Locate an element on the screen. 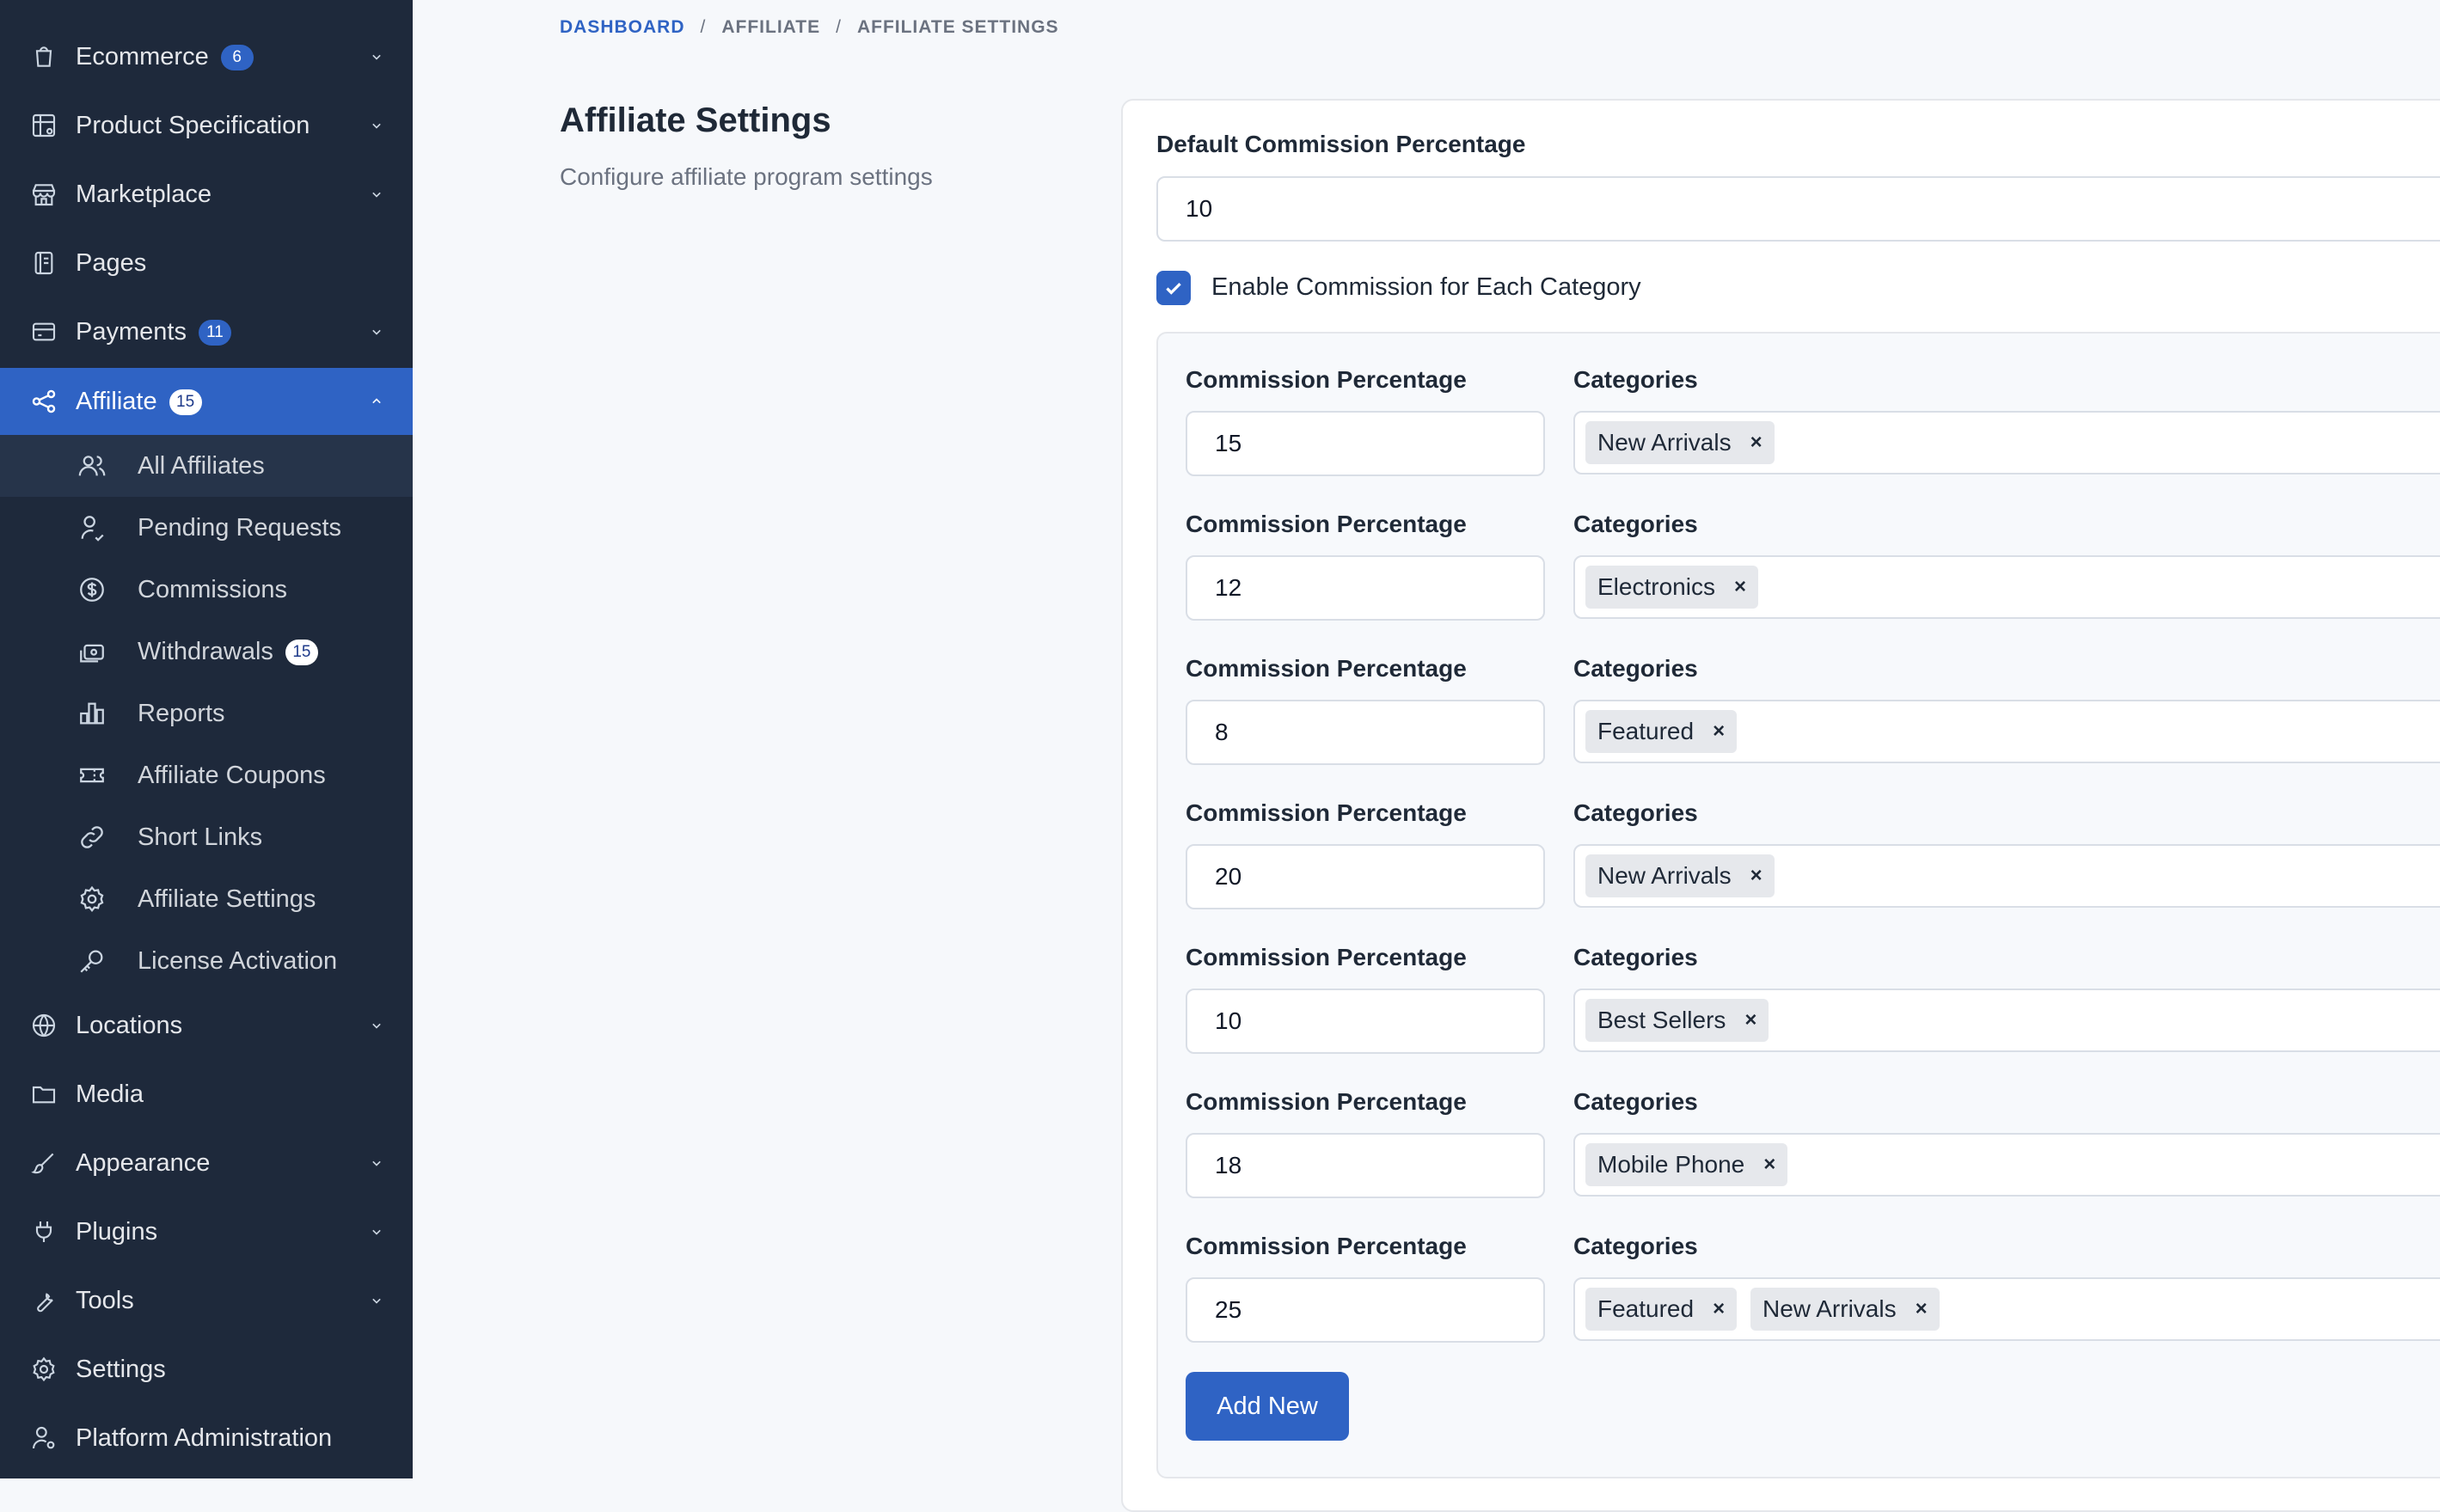 The image size is (2440, 1512). breadcrumb-dashboard: DASHBOARD is located at coordinates (622, 27).